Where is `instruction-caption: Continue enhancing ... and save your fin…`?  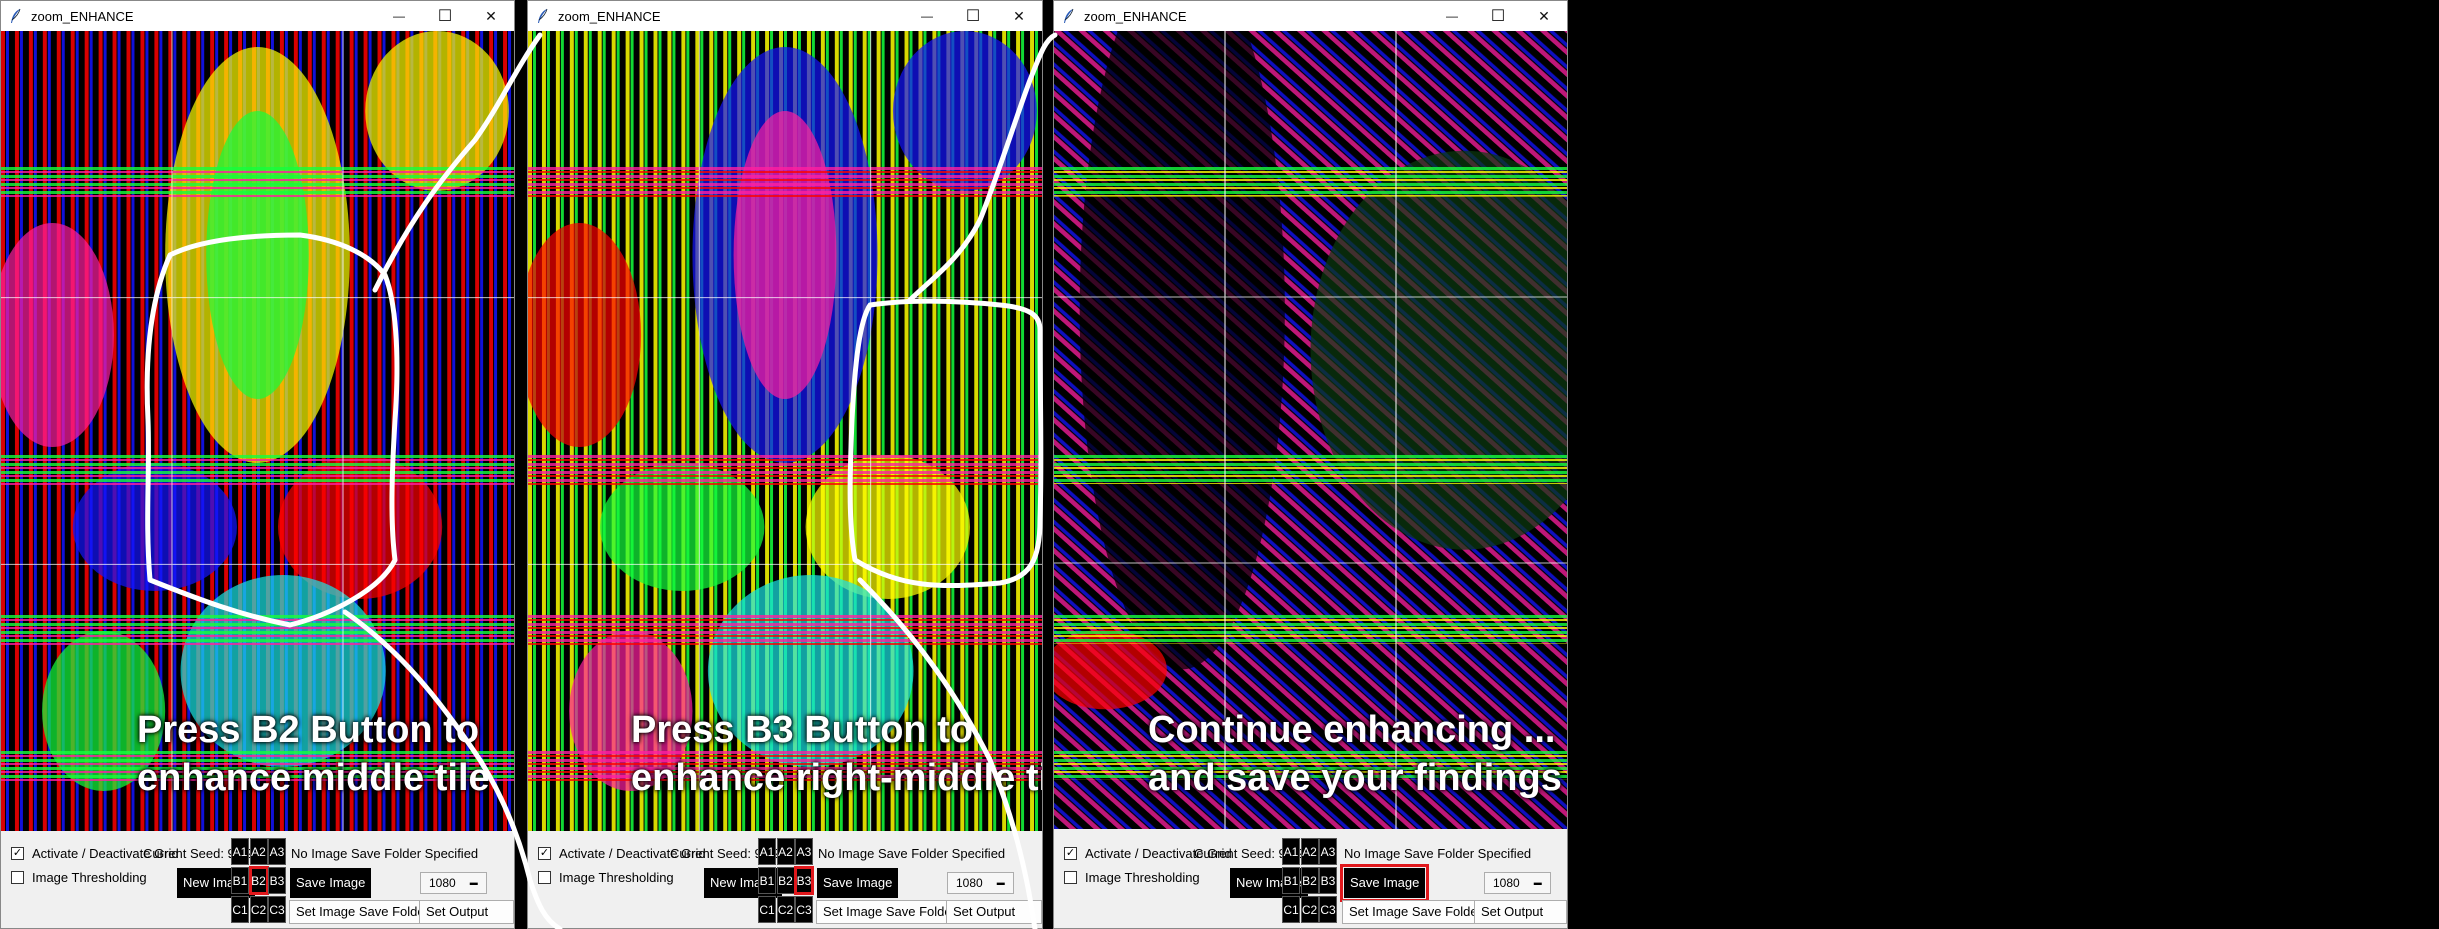
instruction-caption: Continue enhancing ... and save your fin… is located at coordinates (1355, 754).